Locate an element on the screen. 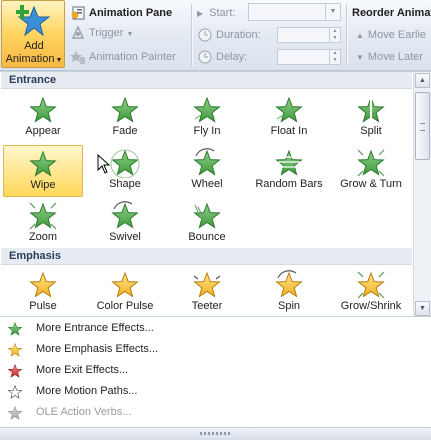  add-animation-star-icon is located at coordinates (33, 21).